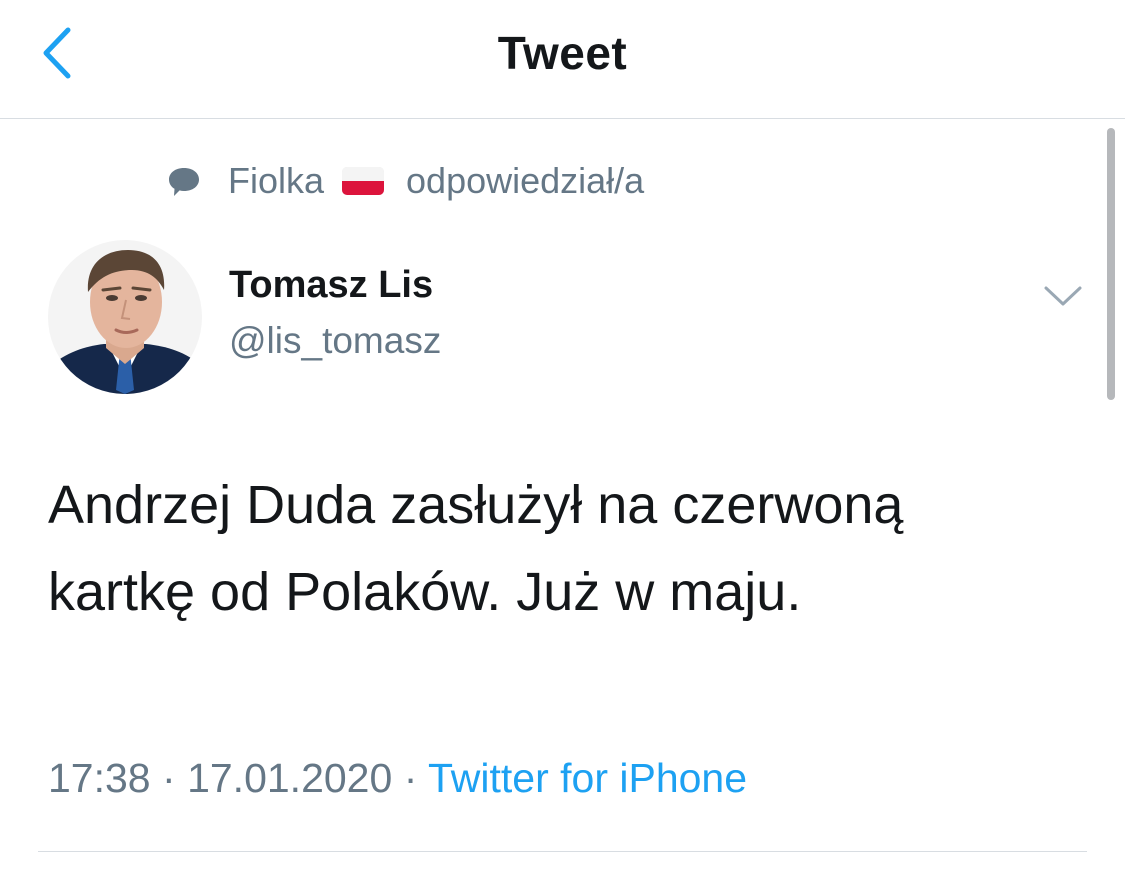  I want to click on chevron-down-icon, so click(1063, 296).